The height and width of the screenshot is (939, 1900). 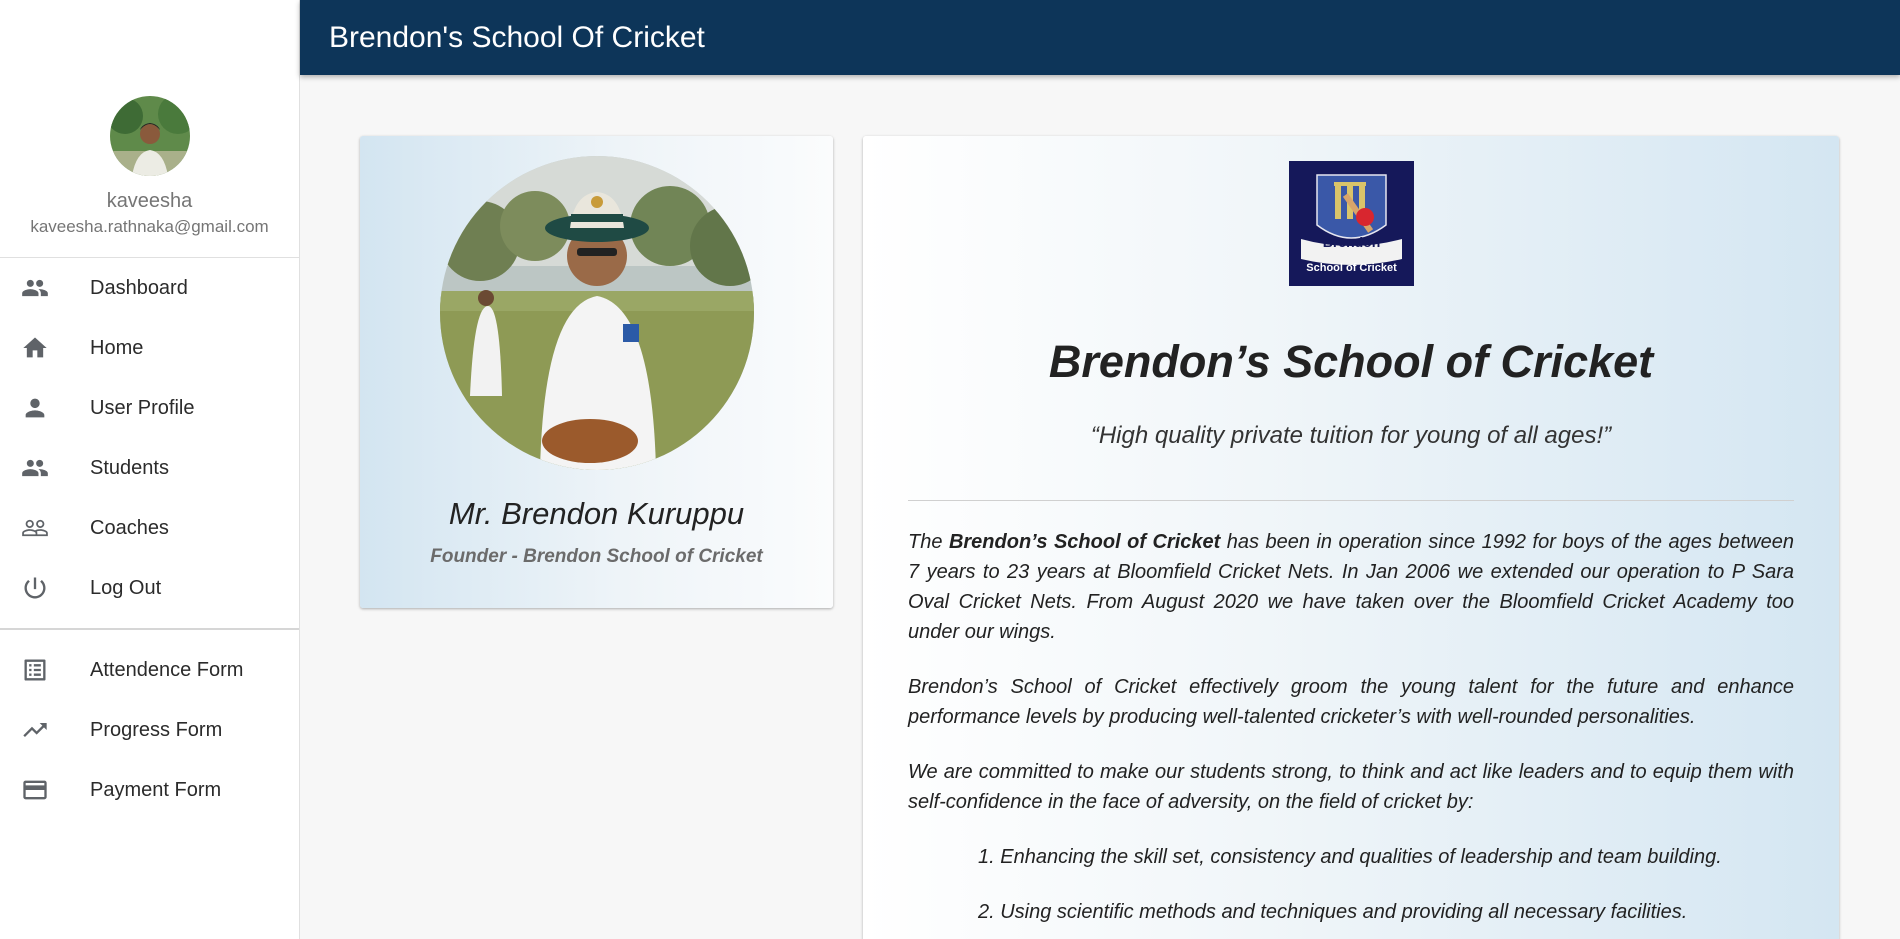 I want to click on nav-label: Attendence Form, so click(x=167, y=669).